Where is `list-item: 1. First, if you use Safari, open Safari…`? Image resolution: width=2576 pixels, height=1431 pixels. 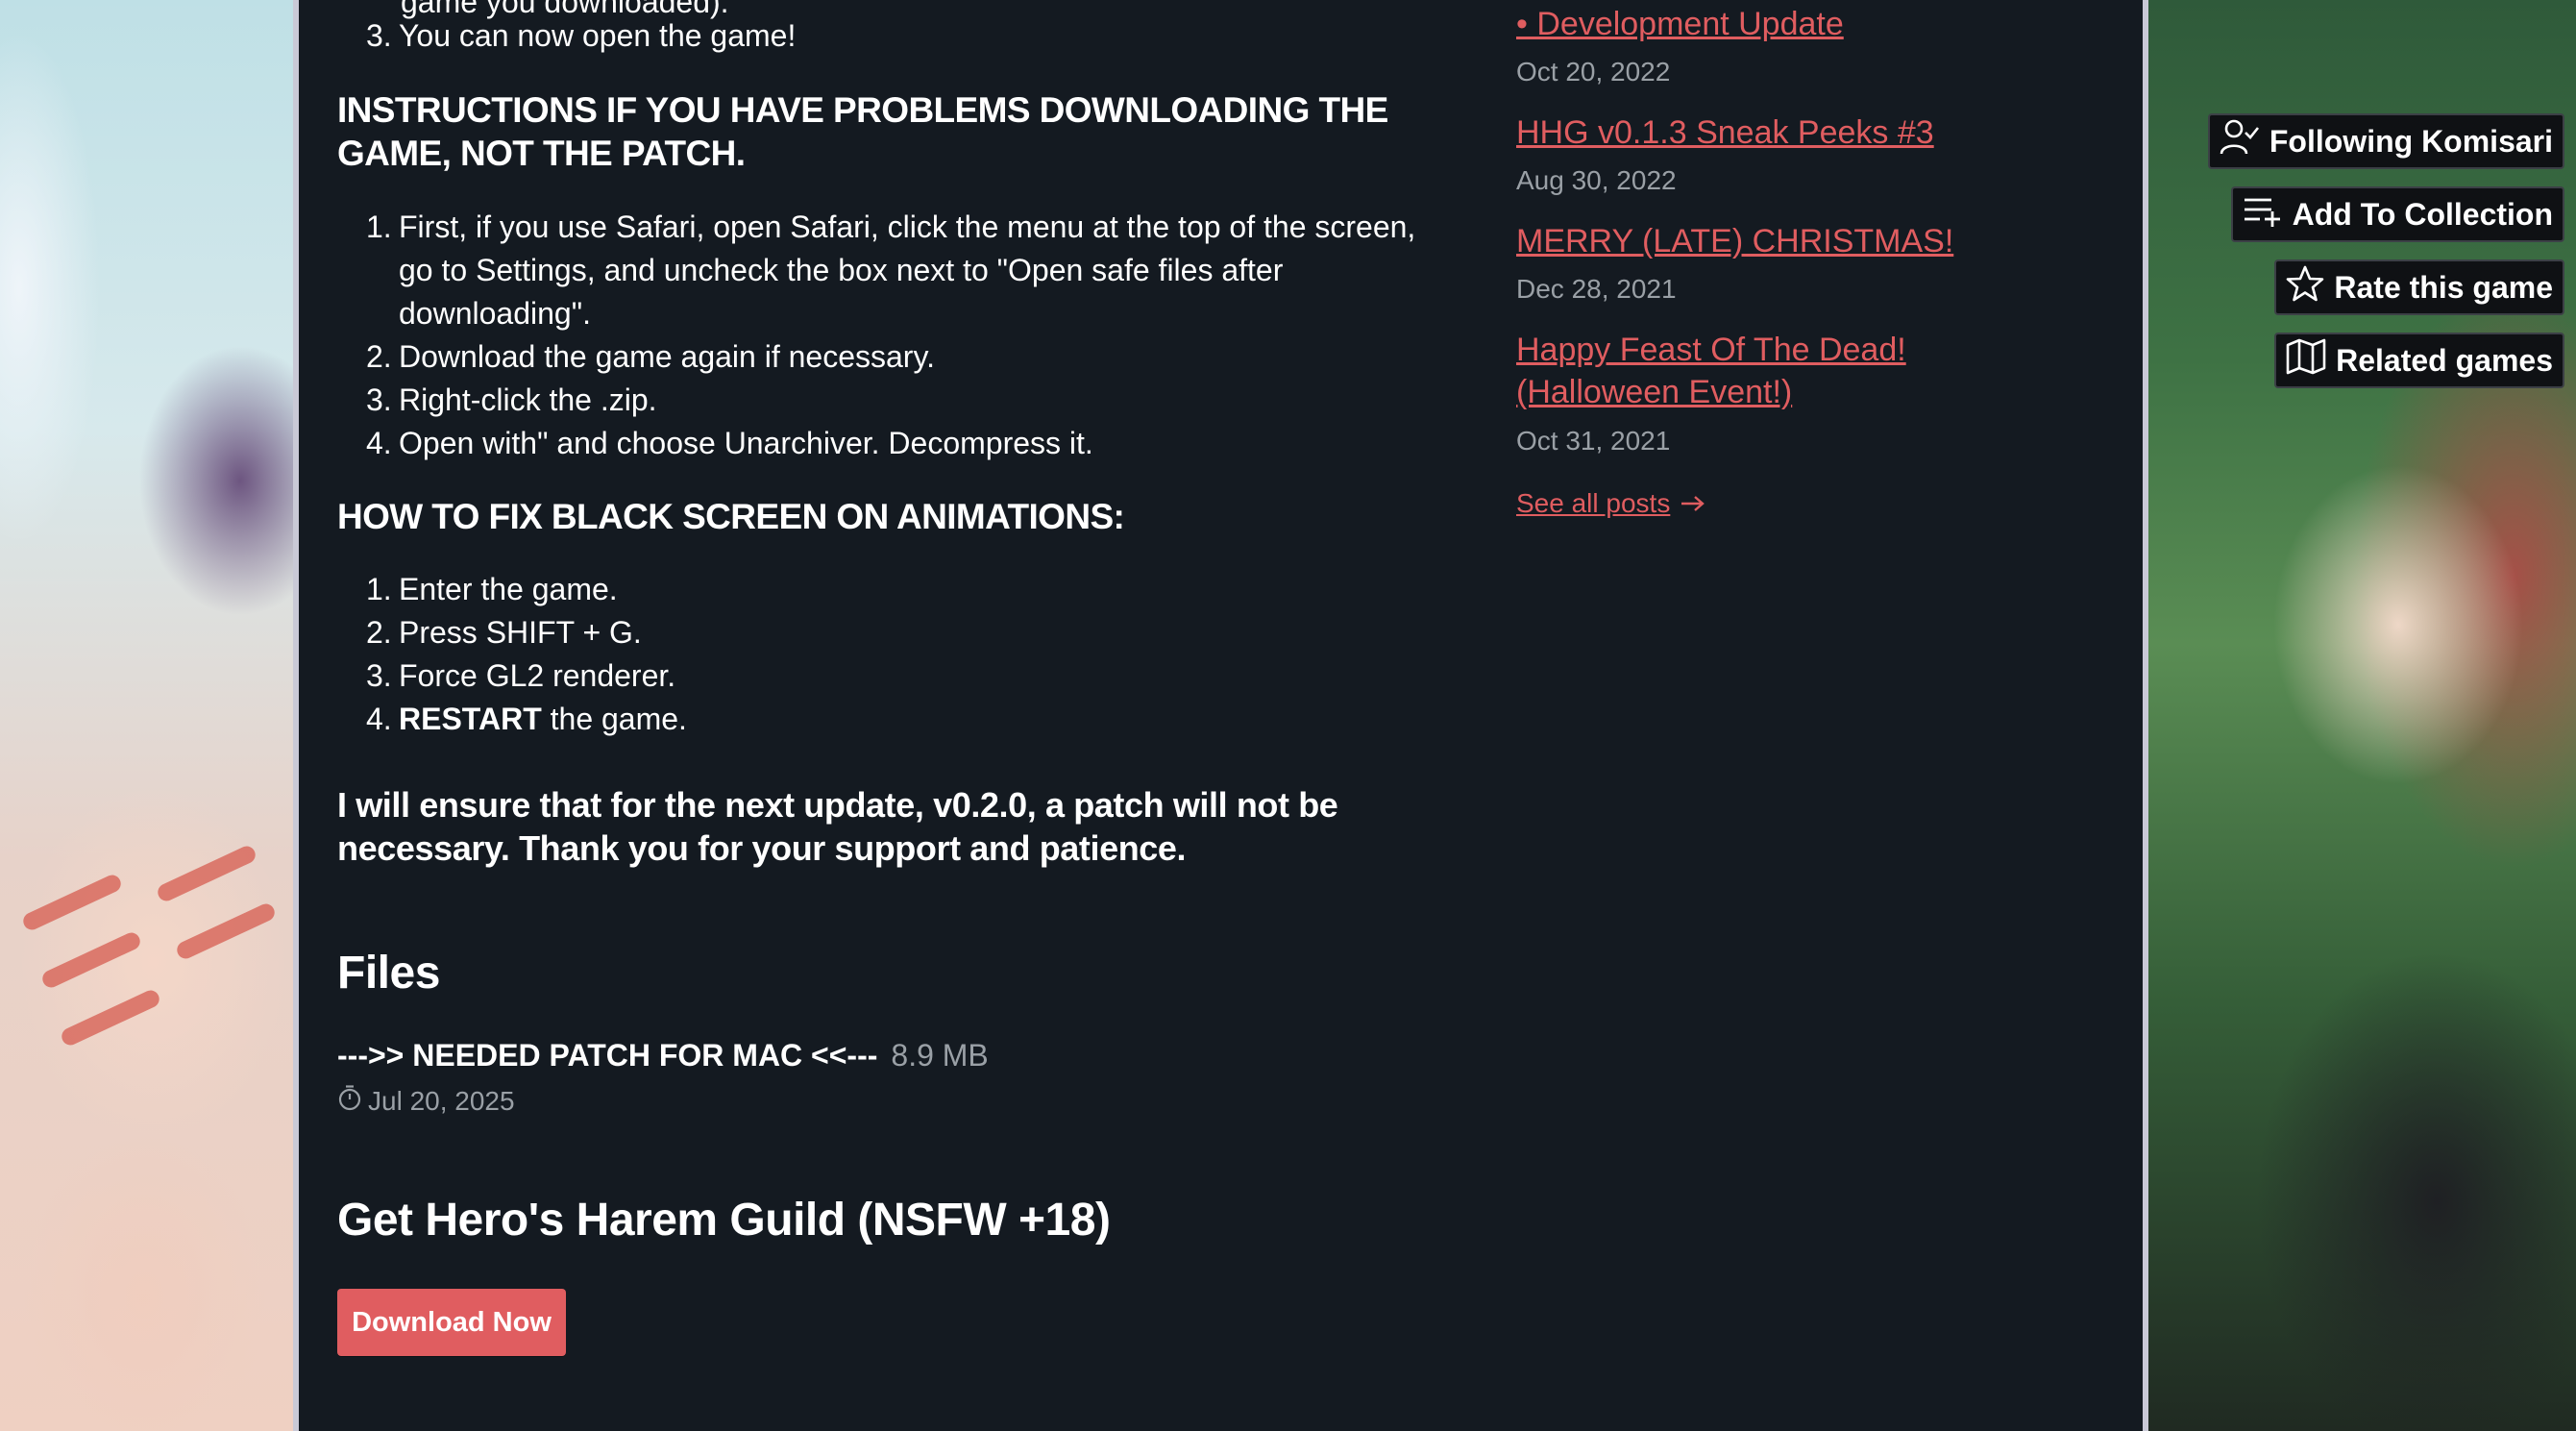 list-item: 1. First, if you use Safari, open Safari… is located at coordinates (882, 270).